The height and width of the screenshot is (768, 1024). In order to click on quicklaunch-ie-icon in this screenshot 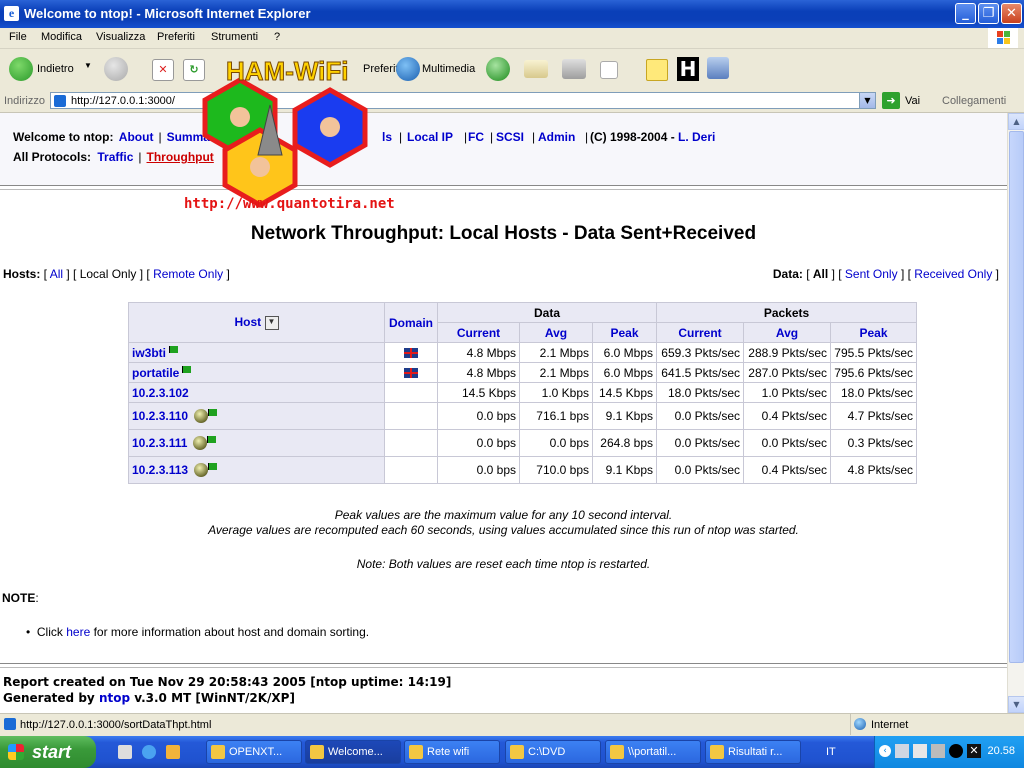, I will do `click(149, 752)`.